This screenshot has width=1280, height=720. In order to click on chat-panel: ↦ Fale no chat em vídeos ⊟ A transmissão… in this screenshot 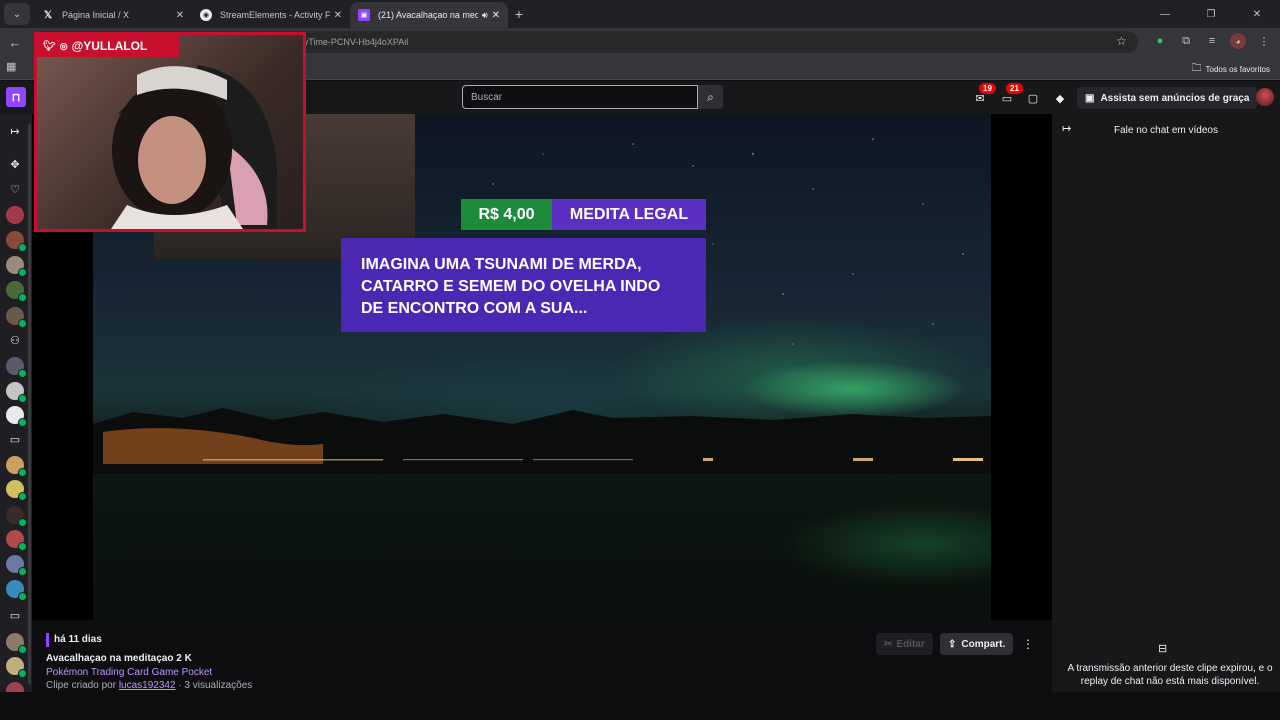, I will do `click(1166, 403)`.